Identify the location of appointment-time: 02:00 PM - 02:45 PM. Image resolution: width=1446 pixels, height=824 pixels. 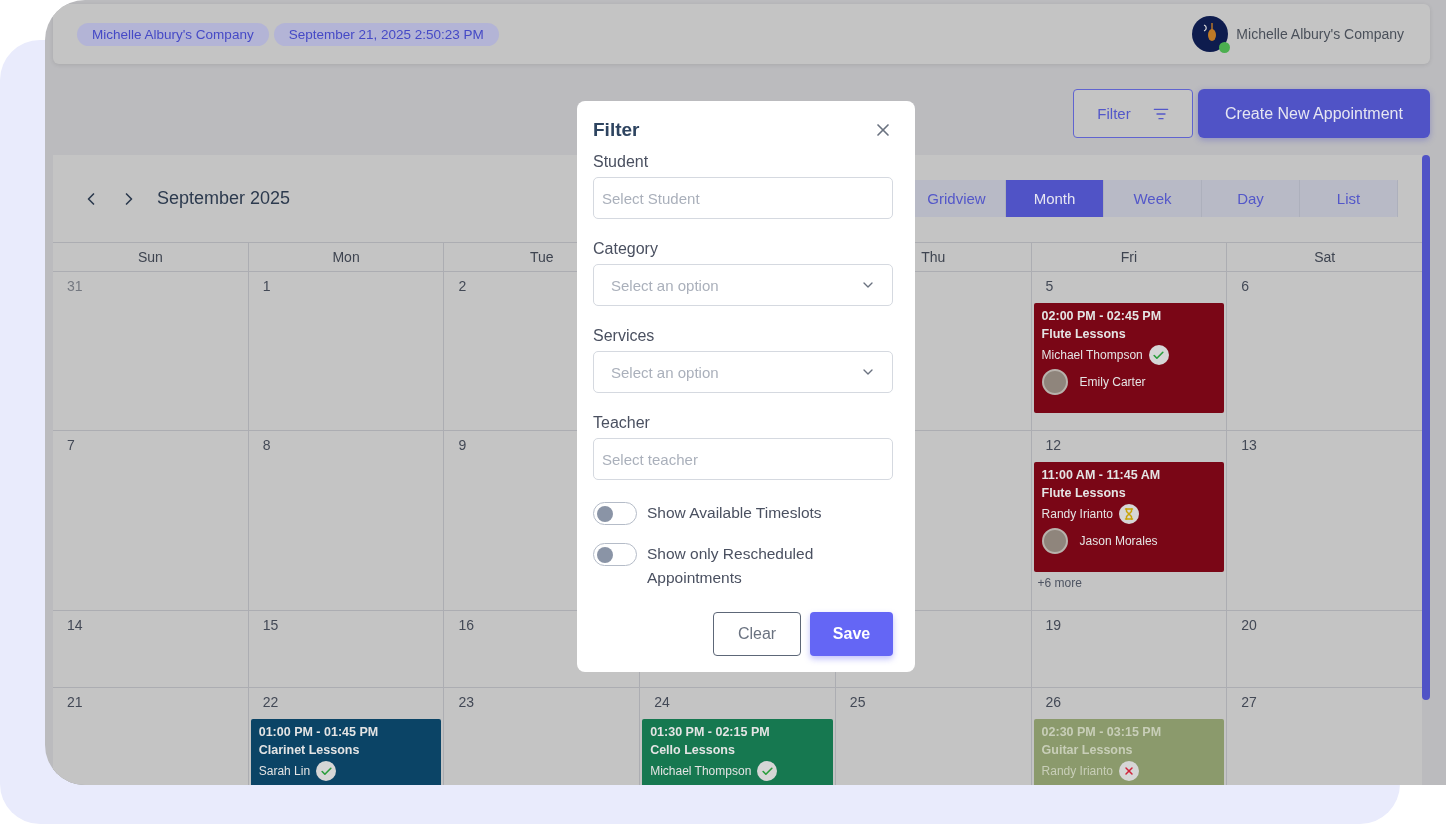
(1101, 316).